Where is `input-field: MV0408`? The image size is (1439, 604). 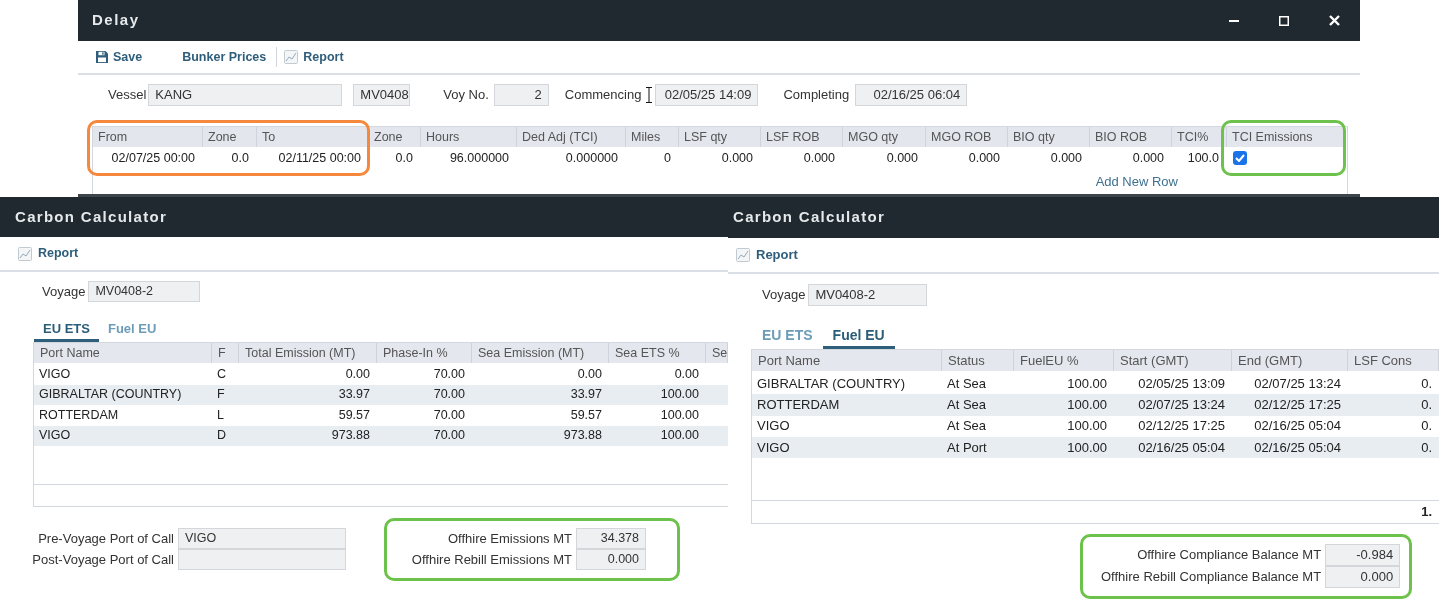 input-field: MV0408 is located at coordinates (382, 95).